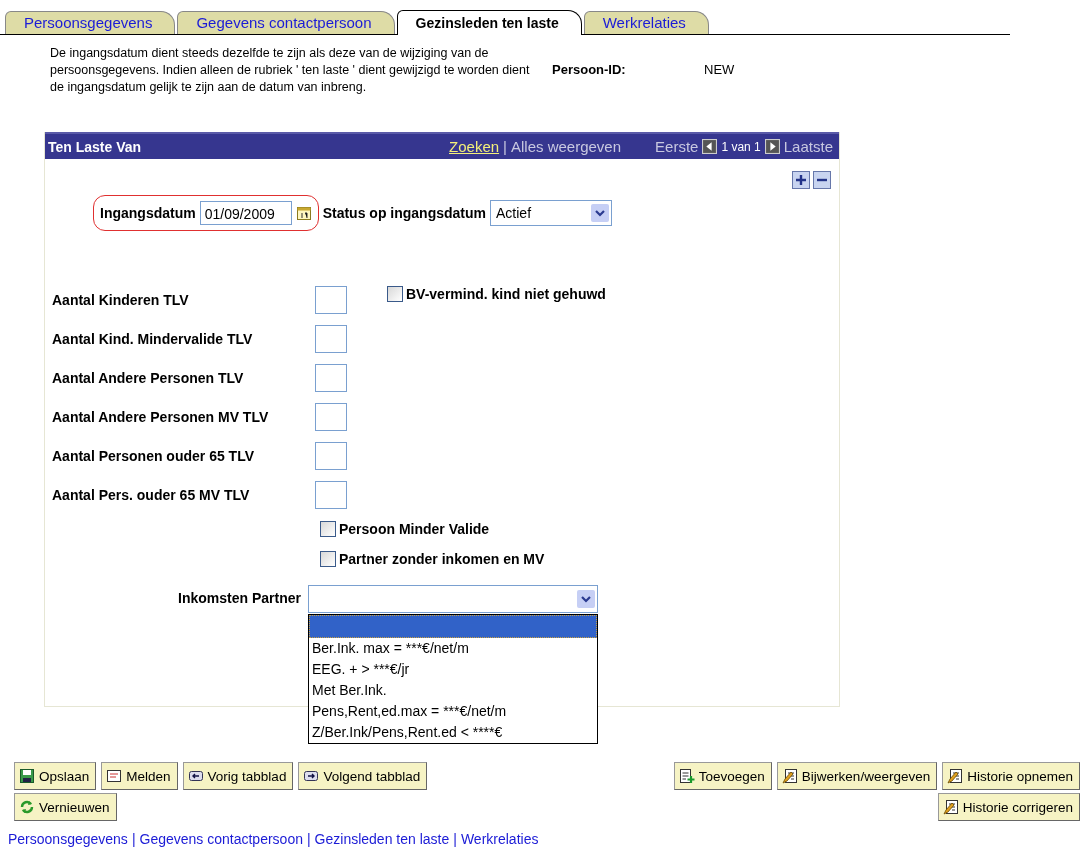 Image resolution: width=1085 pixels, height=854 pixels. I want to click on add-row-icon, so click(801, 180).